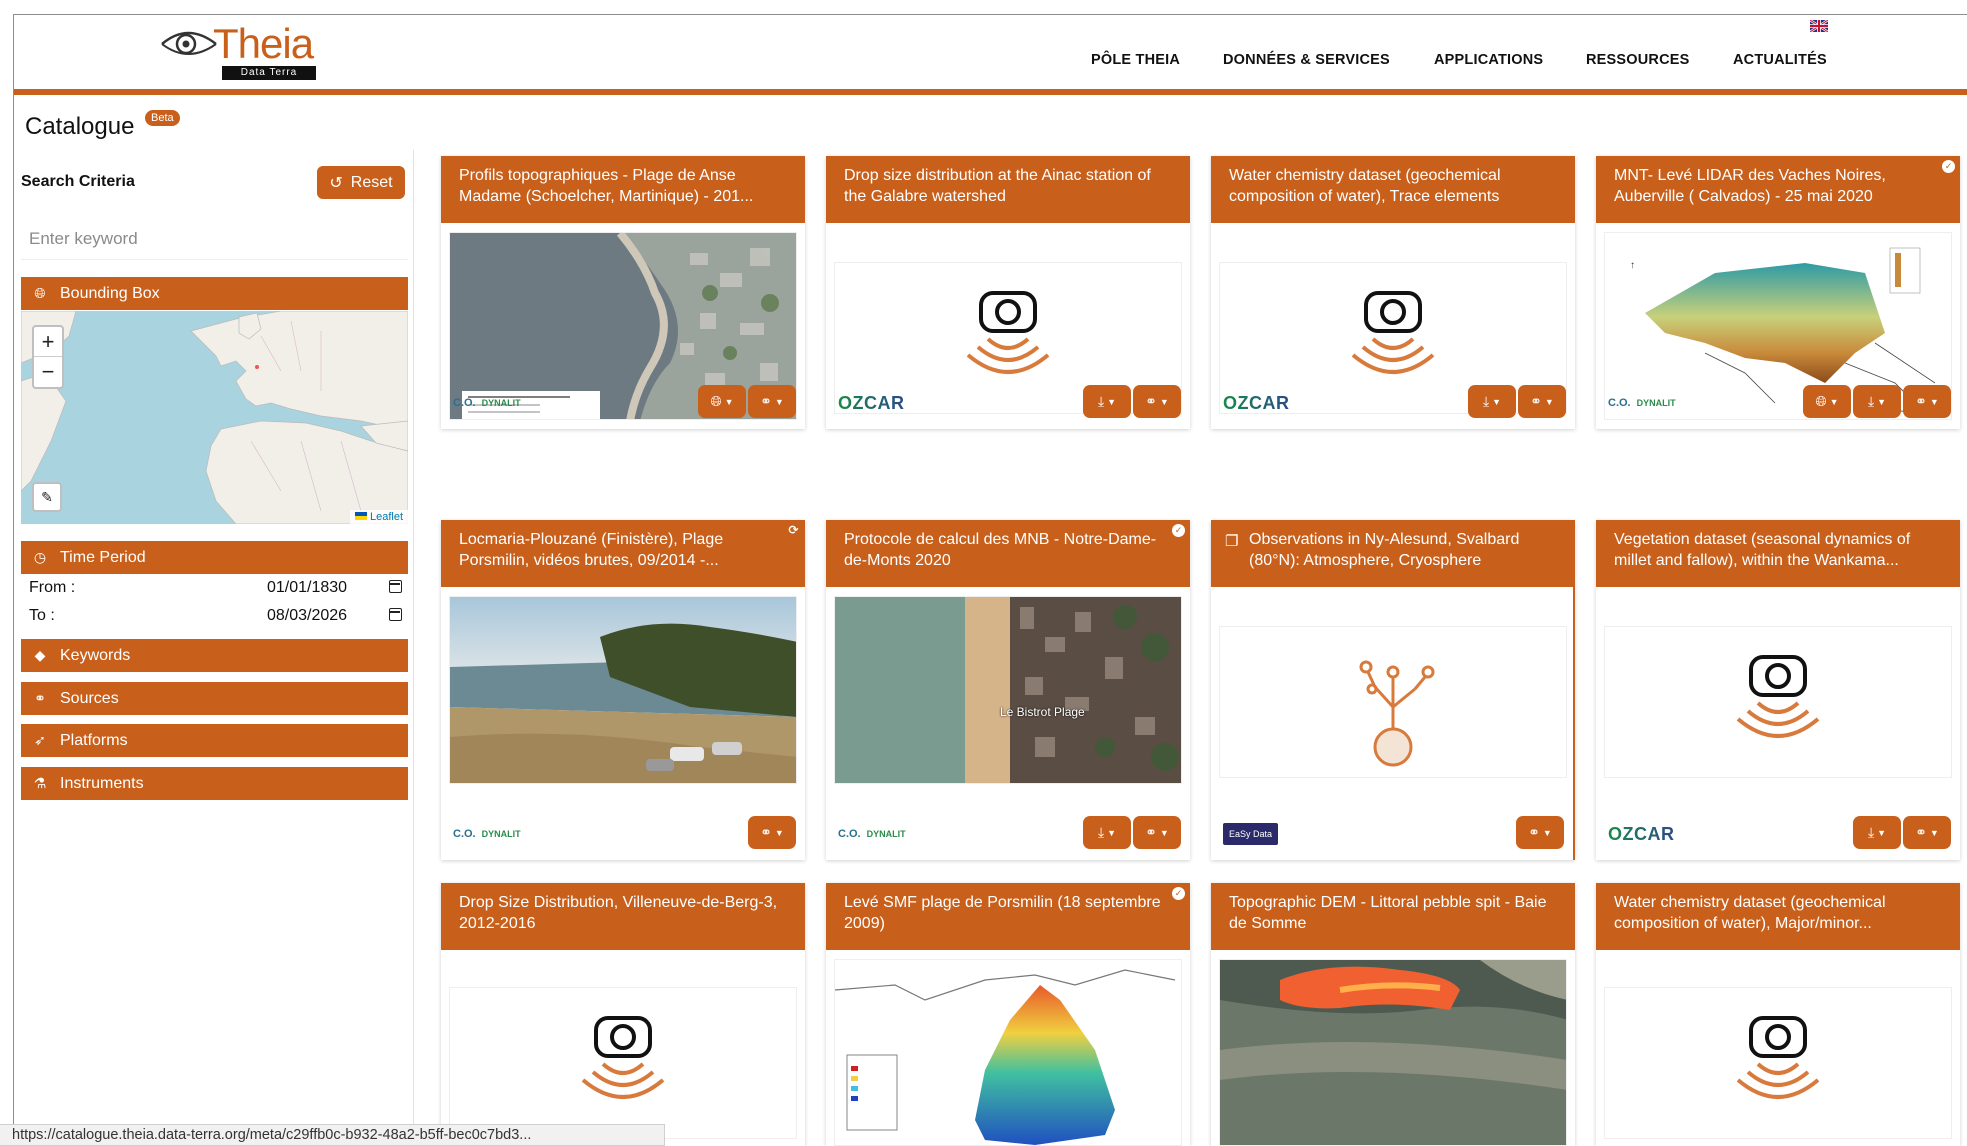  What do you see at coordinates (214, 239) in the screenshot?
I see `keyword-search-input` at bounding box center [214, 239].